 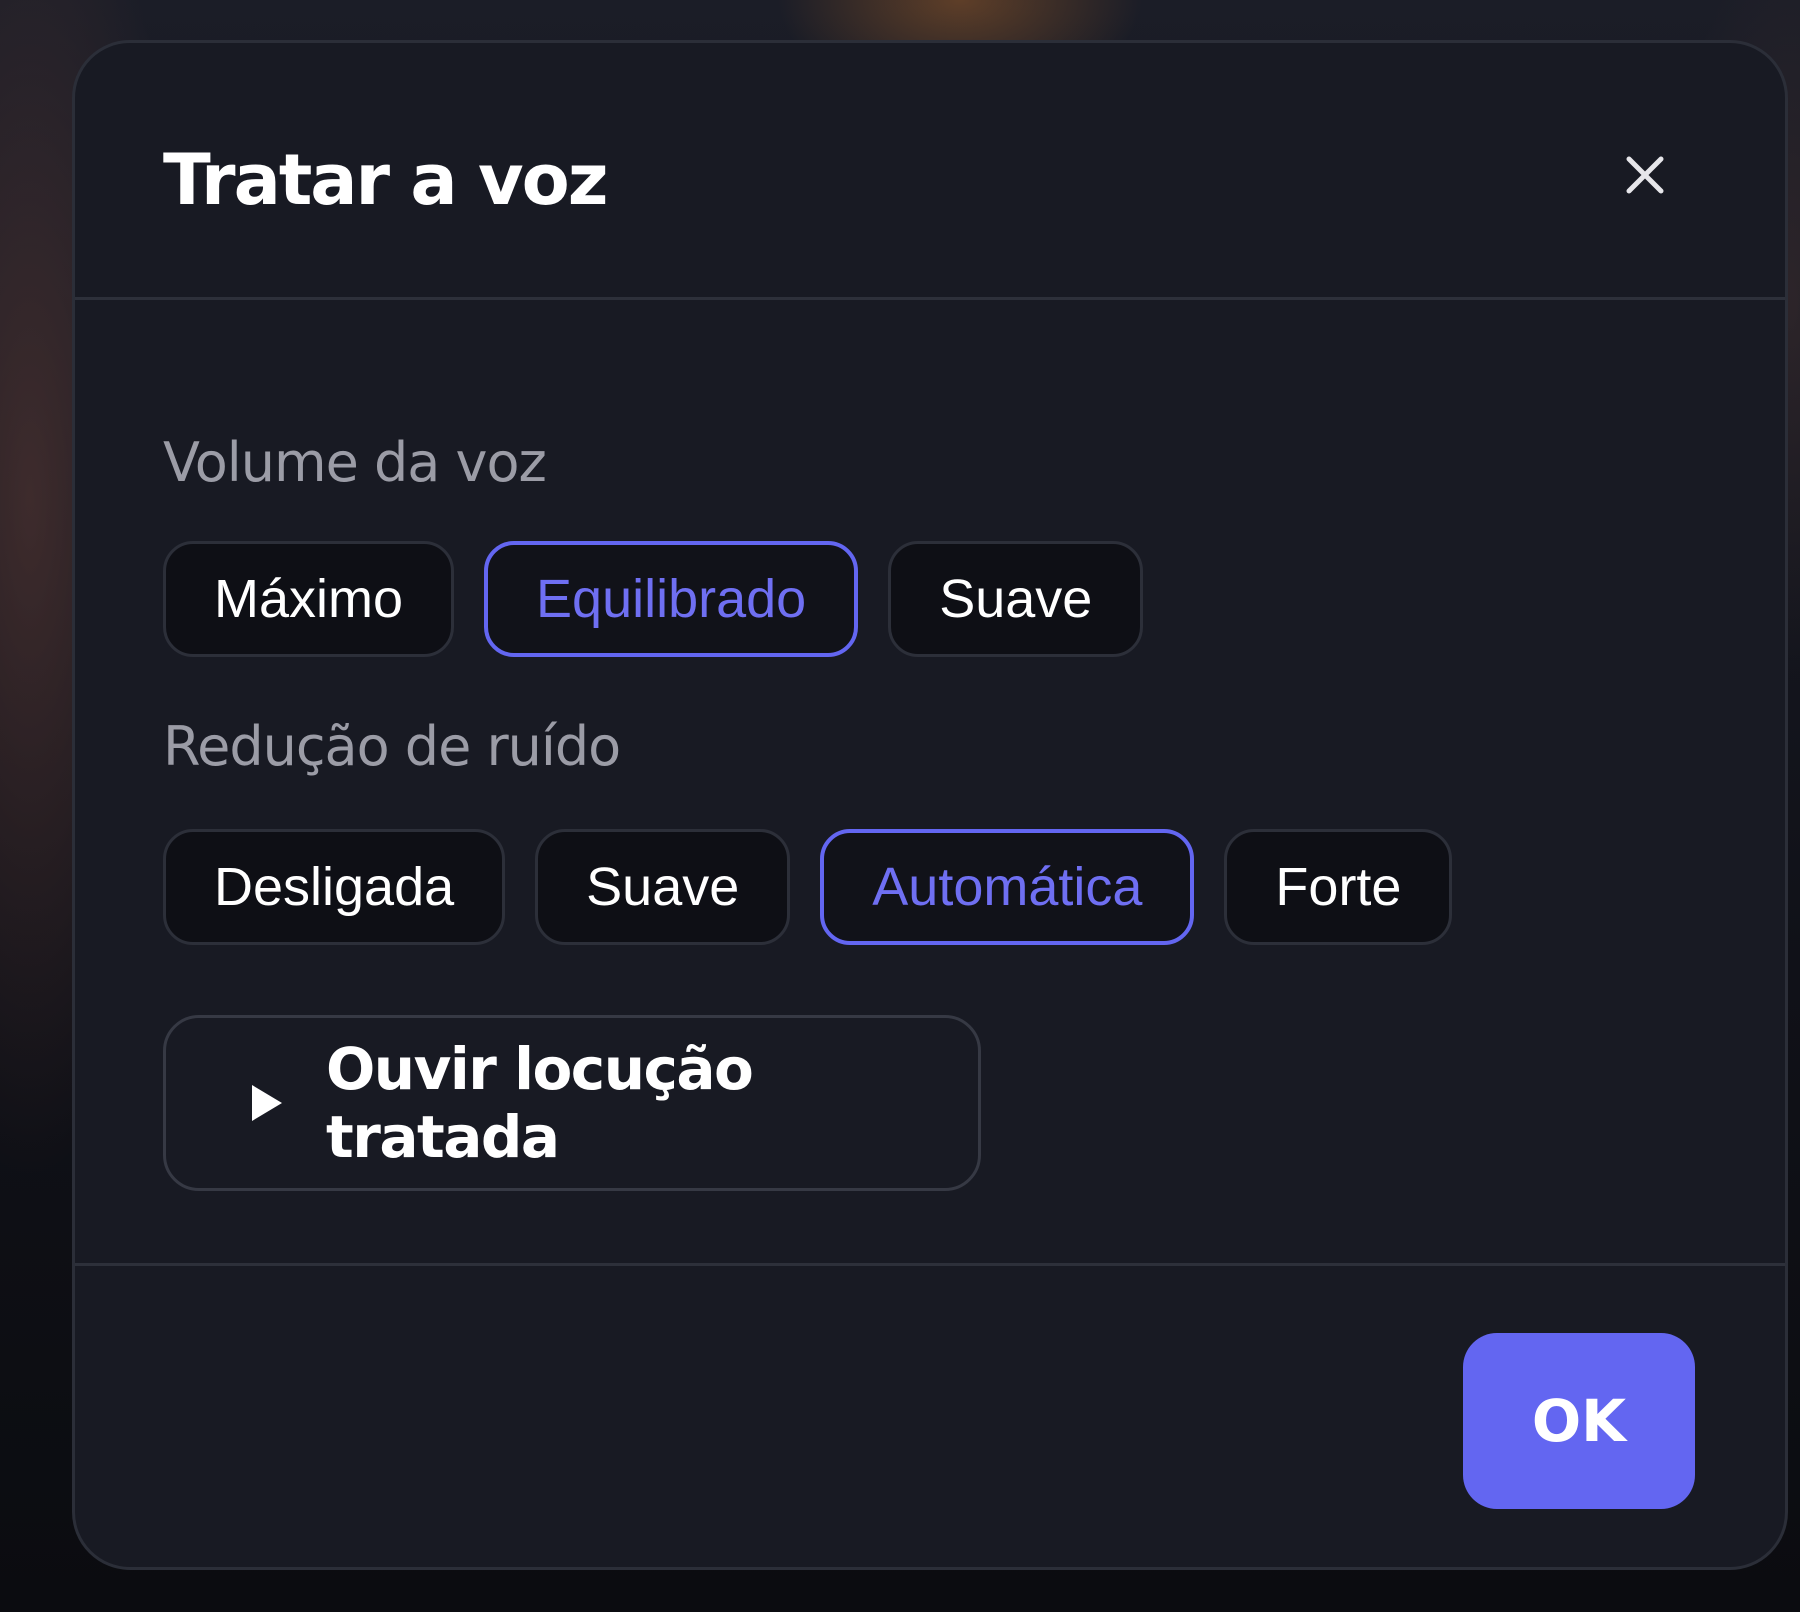 What do you see at coordinates (1338, 887) in the screenshot?
I see `noise-option-forte: Forte` at bounding box center [1338, 887].